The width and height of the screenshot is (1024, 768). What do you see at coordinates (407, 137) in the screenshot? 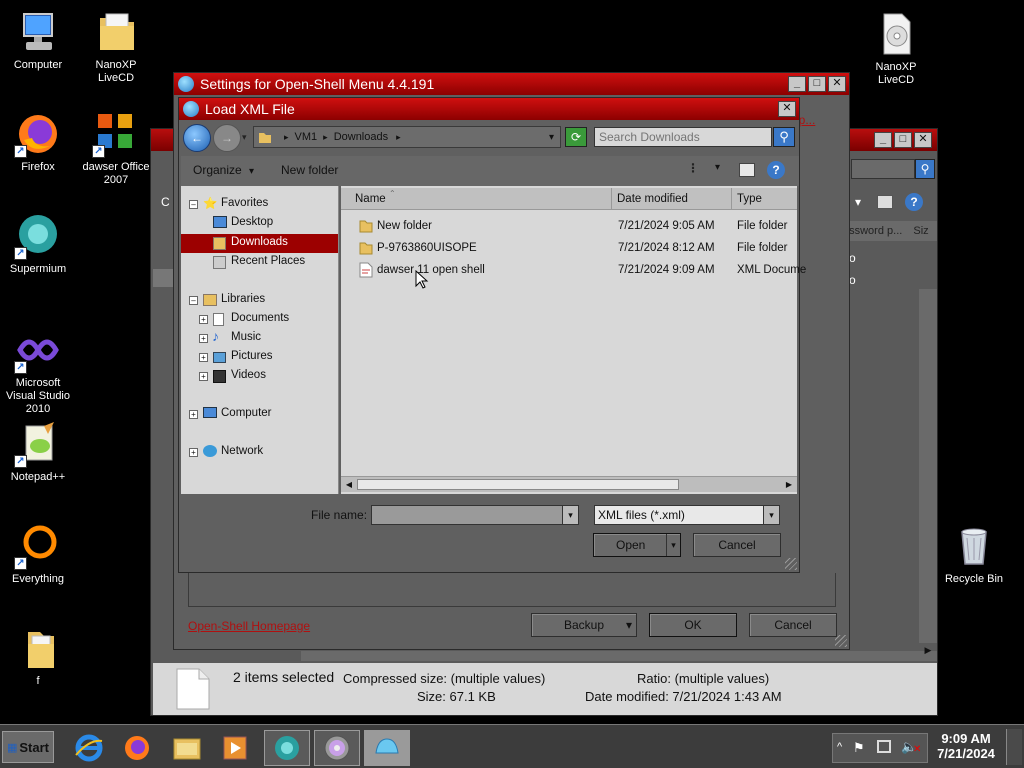
I see `address-bar: ▸ VM1 ▸ Downloads ▸ ▾` at bounding box center [407, 137].